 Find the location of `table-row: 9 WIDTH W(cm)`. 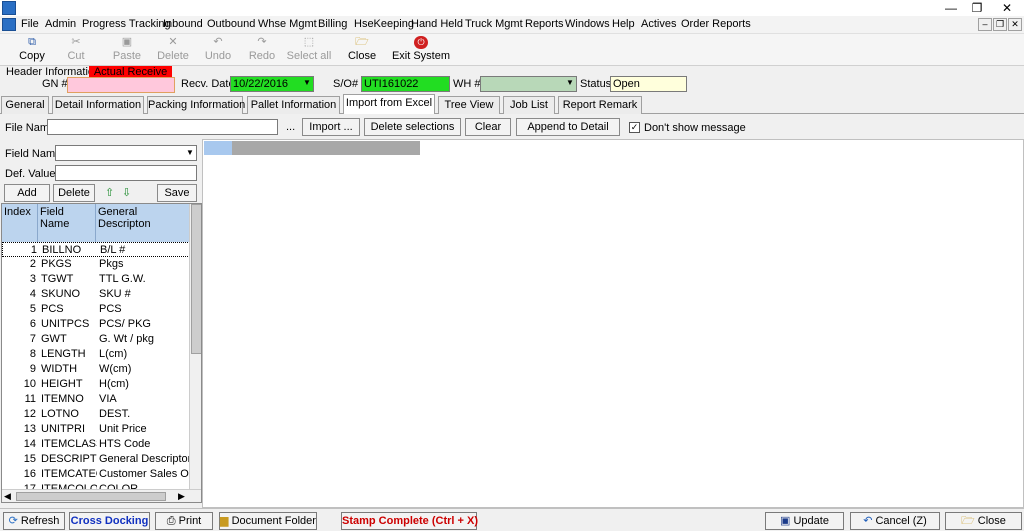

table-row: 9 WIDTH W(cm) is located at coordinates (96, 369).